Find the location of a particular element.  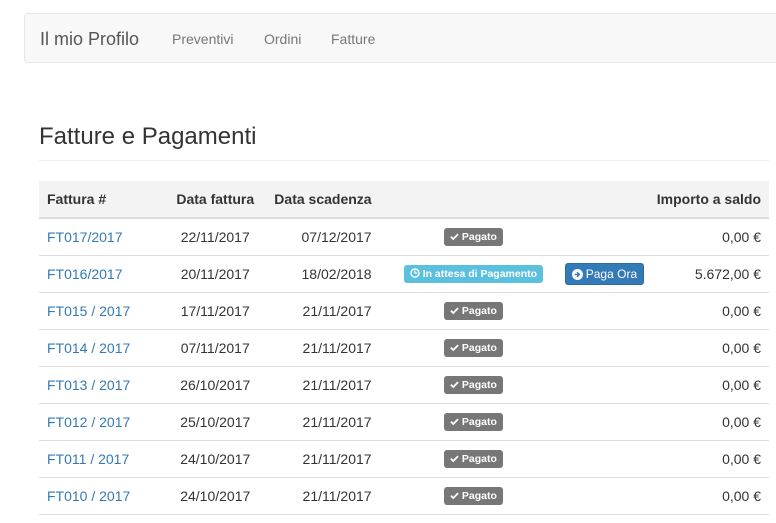

header-status is located at coordinates (470, 200).